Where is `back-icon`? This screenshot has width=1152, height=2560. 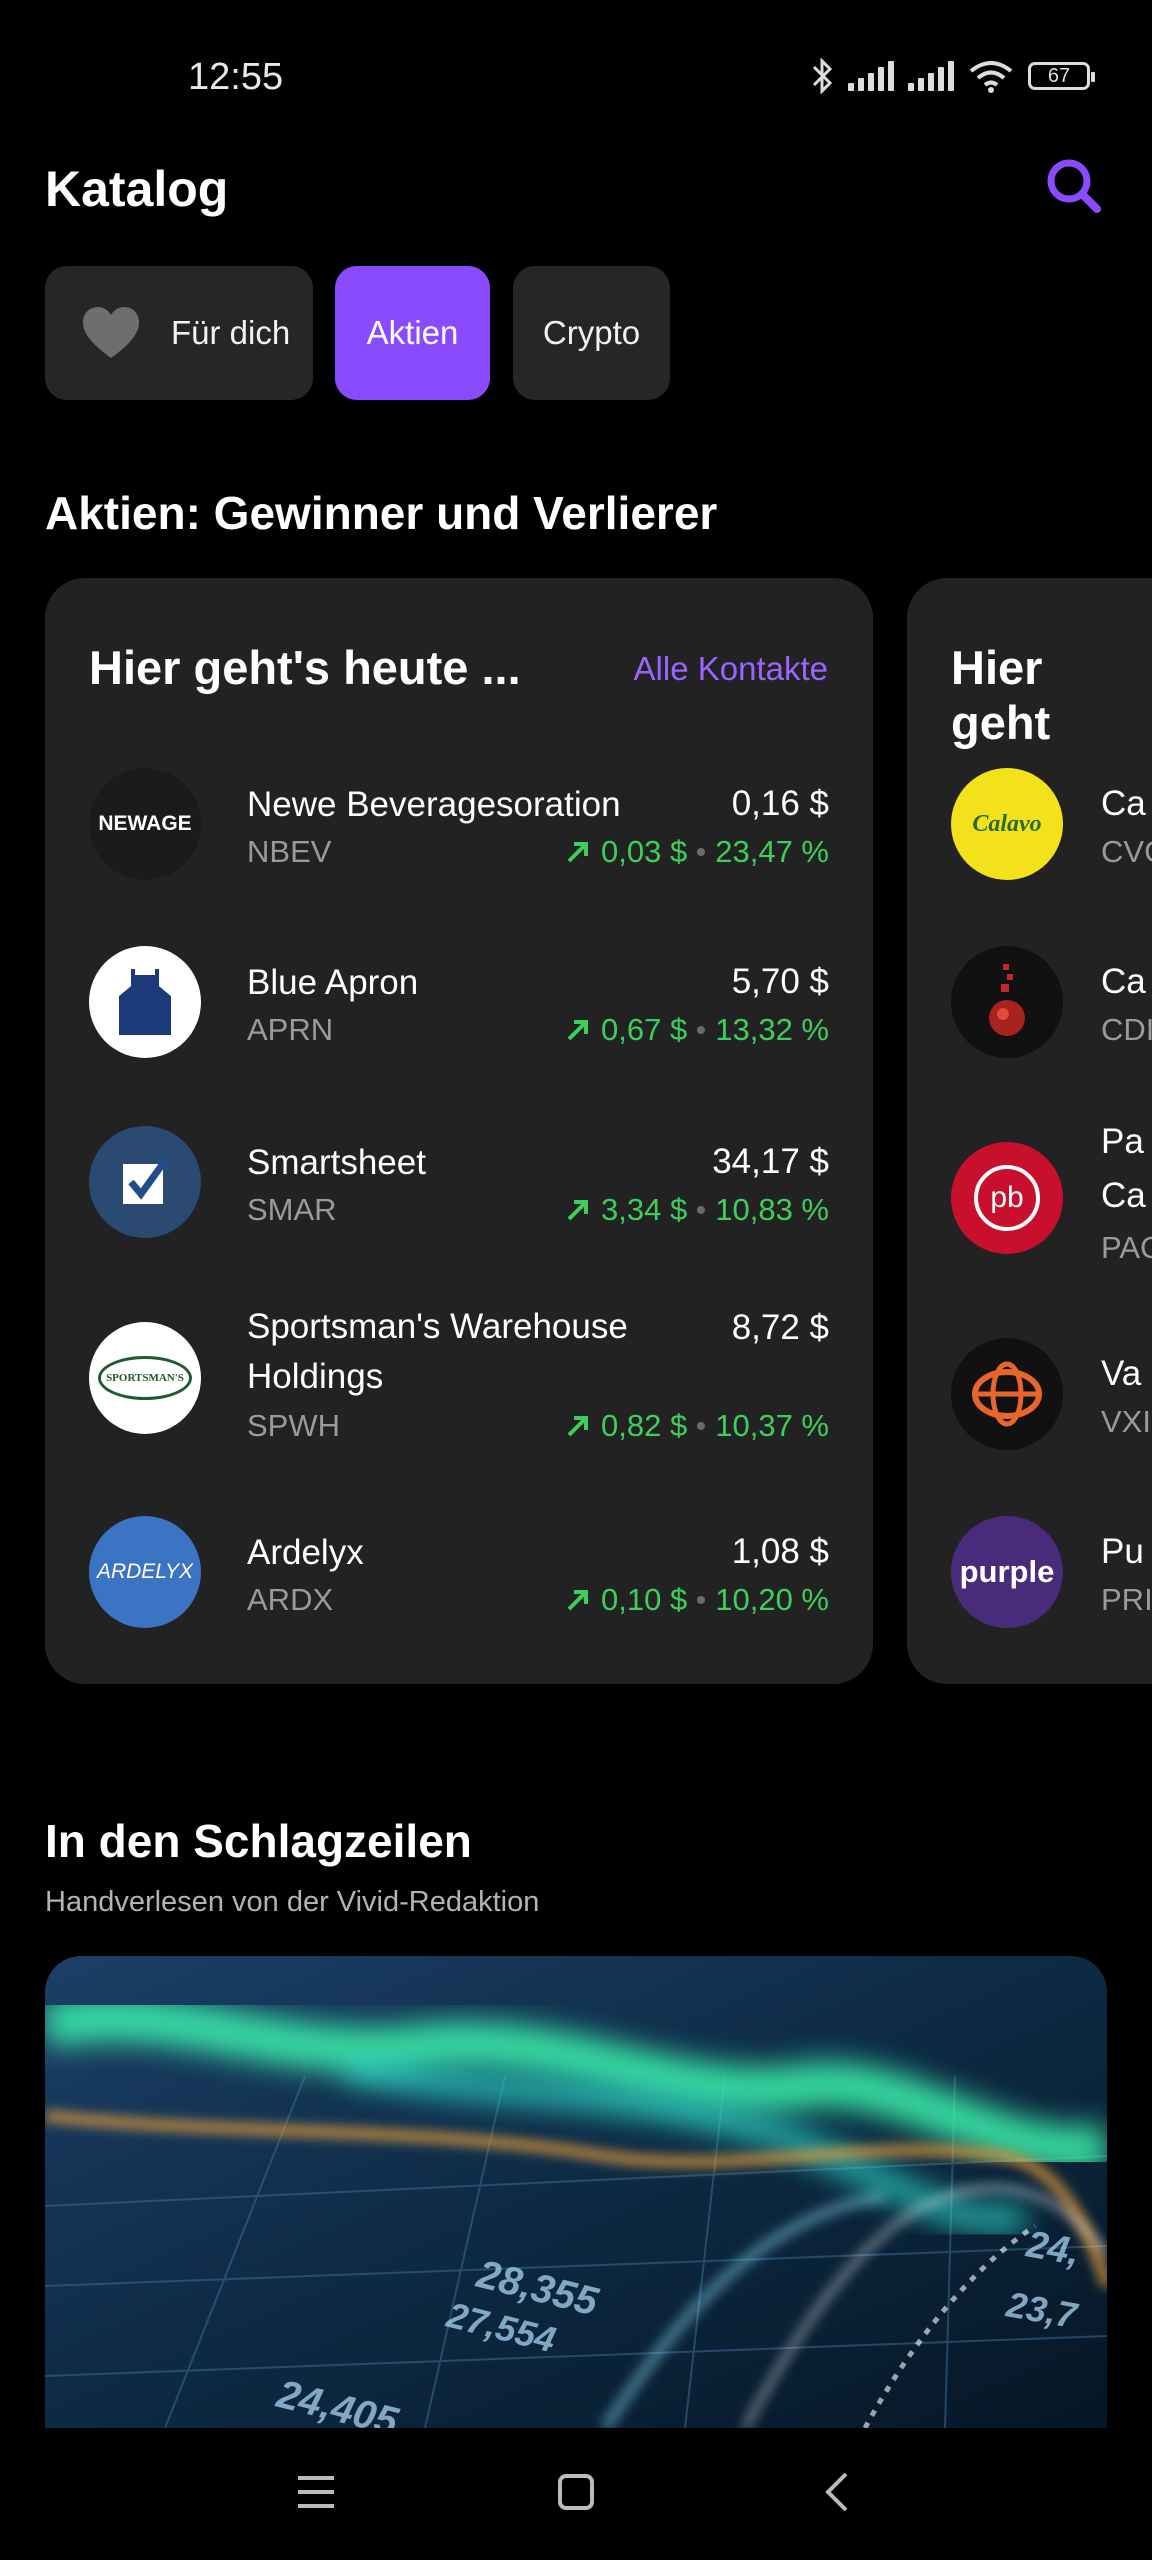
back-icon is located at coordinates (836, 2492).